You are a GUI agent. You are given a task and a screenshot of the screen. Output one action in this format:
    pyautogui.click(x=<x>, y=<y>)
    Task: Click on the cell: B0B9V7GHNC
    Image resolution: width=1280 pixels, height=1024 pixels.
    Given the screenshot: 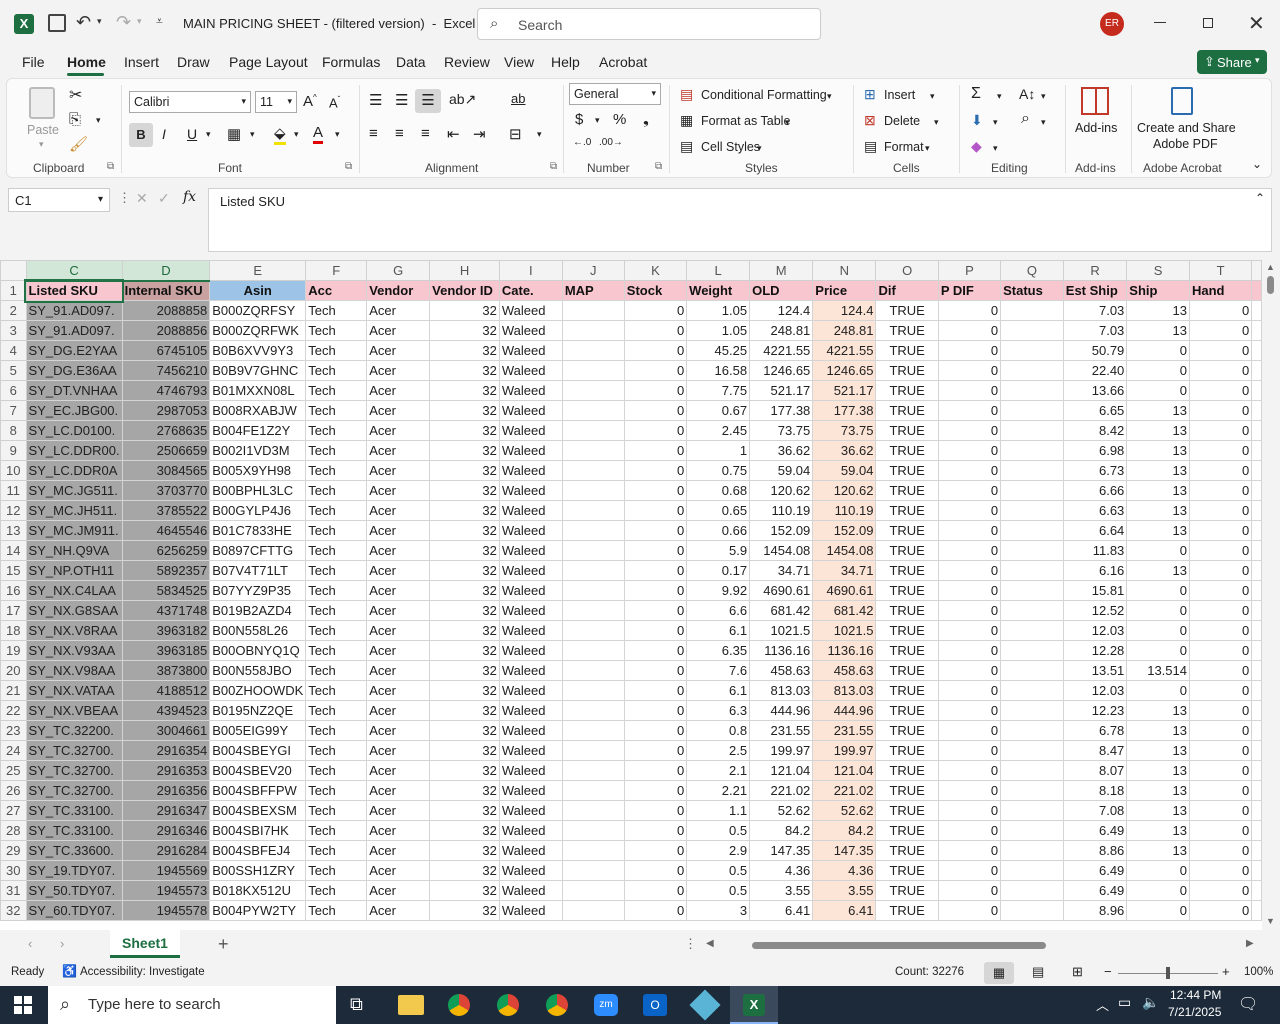 What is the action you would take?
    pyautogui.click(x=258, y=370)
    